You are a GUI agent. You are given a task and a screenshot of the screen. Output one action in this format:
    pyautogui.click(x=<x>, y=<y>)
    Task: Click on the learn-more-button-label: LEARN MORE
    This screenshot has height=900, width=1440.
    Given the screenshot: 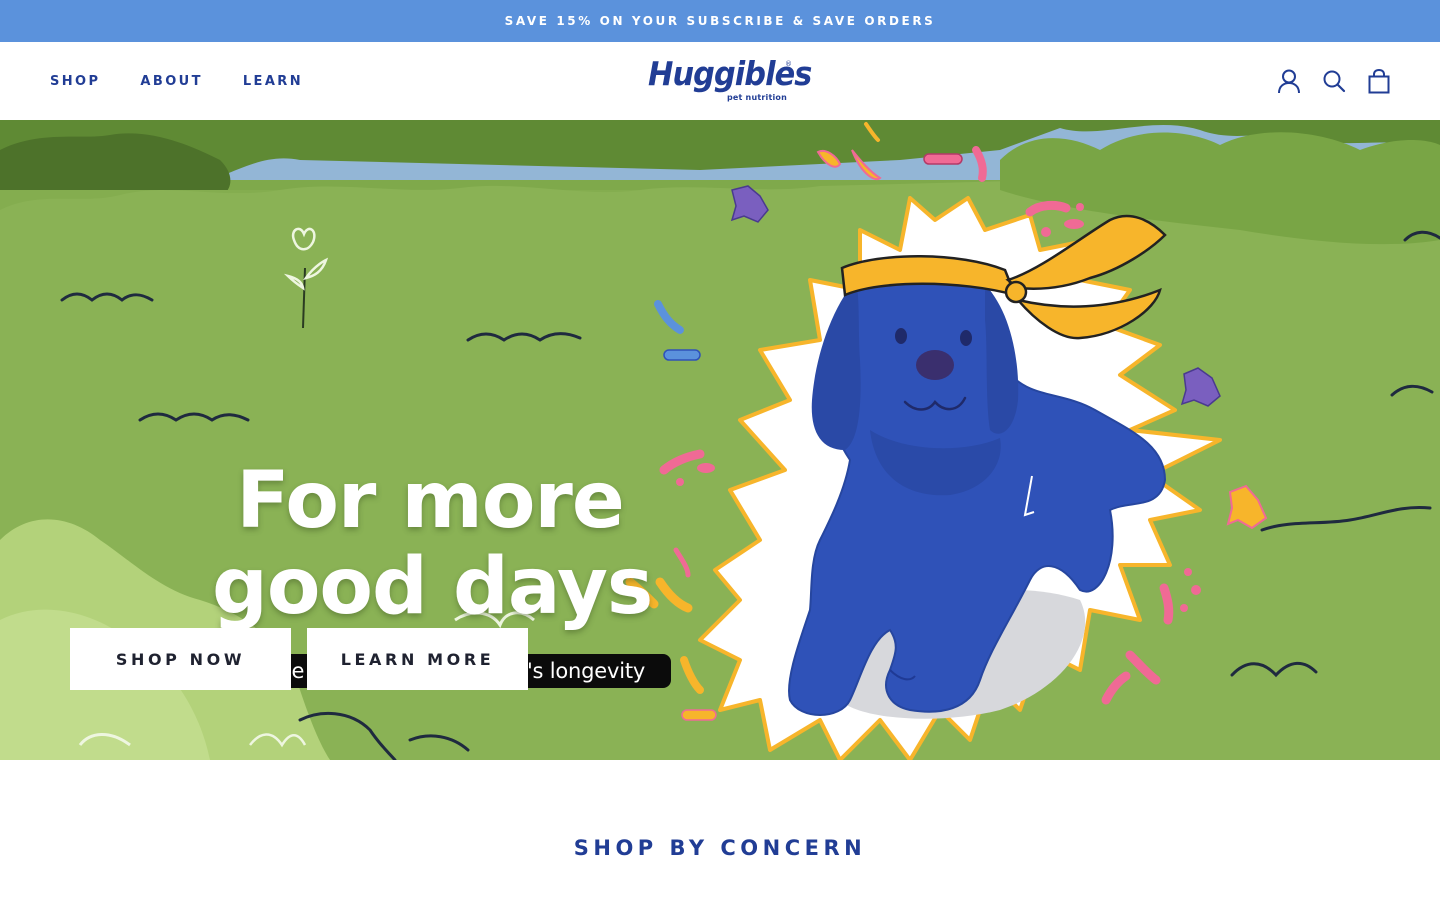 What is the action you would take?
    pyautogui.click(x=417, y=659)
    